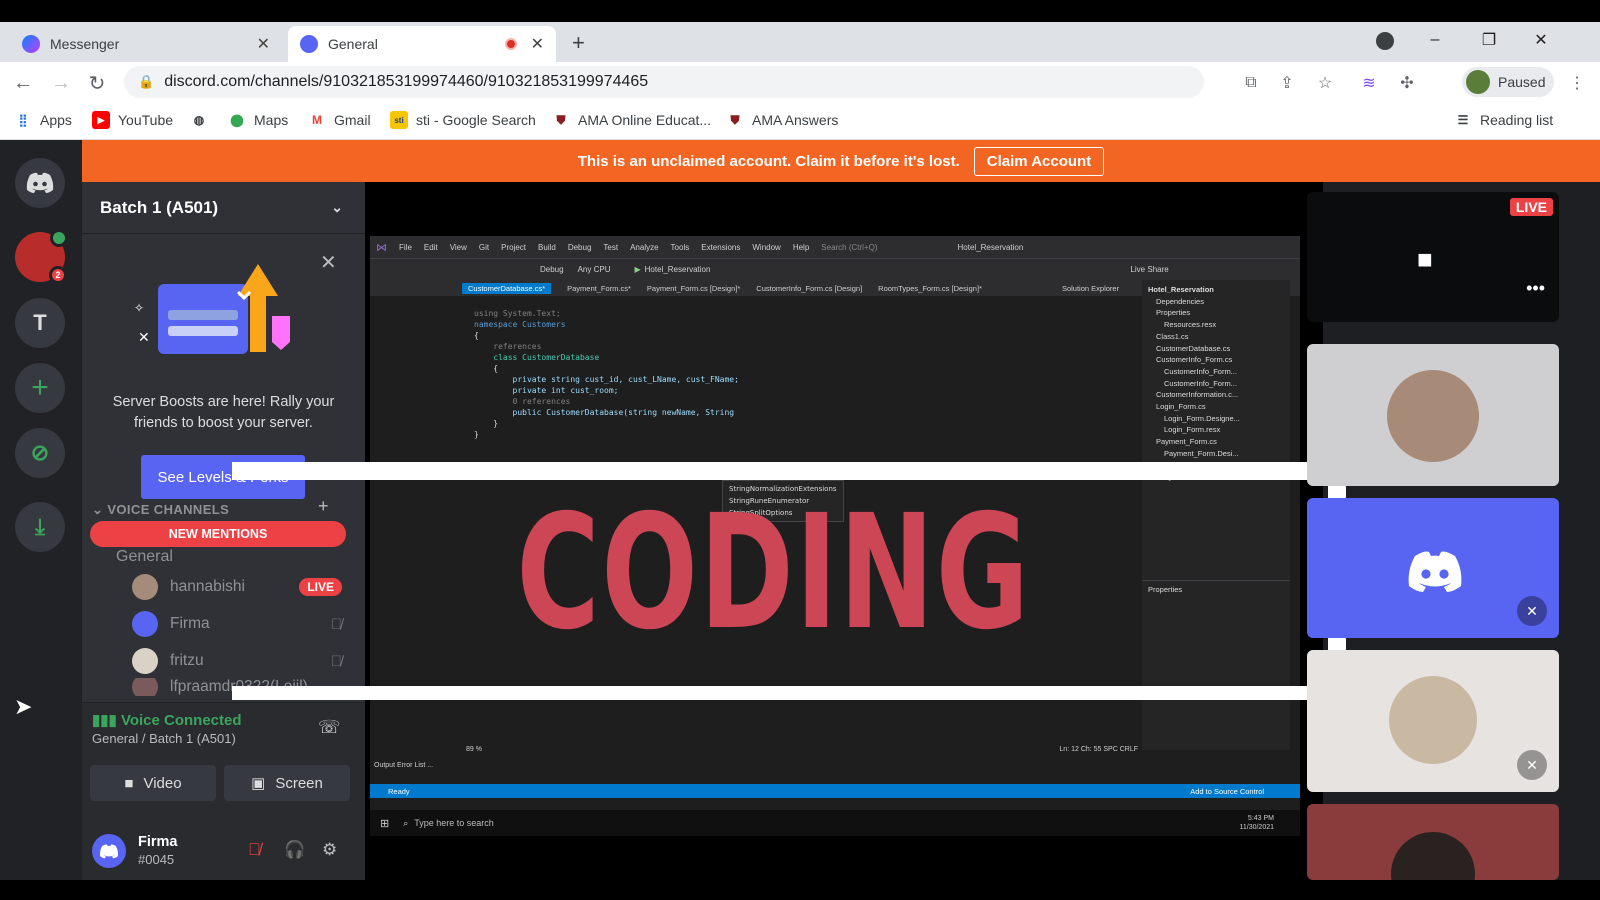 The width and height of the screenshot is (1600, 900). I want to click on vs-config: Debug, so click(552, 269).